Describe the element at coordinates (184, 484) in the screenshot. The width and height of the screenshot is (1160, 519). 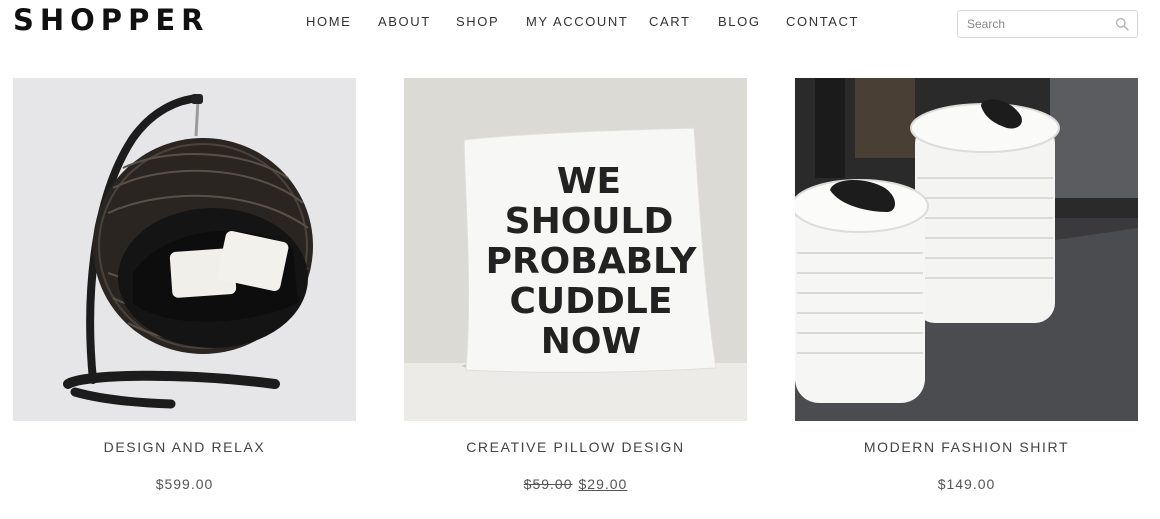
I see `product-price: $599.00` at that location.